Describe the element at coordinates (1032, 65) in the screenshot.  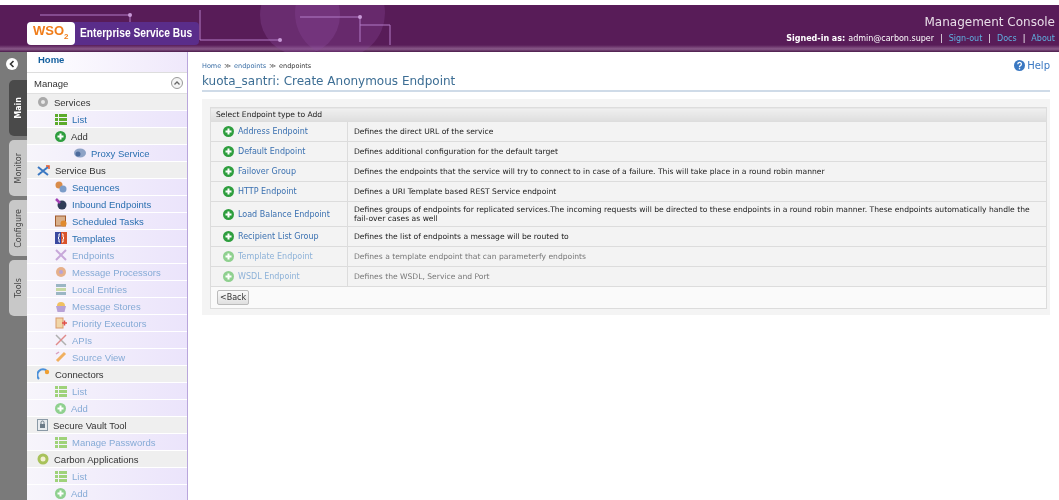
I see `help-link: Help` at that location.